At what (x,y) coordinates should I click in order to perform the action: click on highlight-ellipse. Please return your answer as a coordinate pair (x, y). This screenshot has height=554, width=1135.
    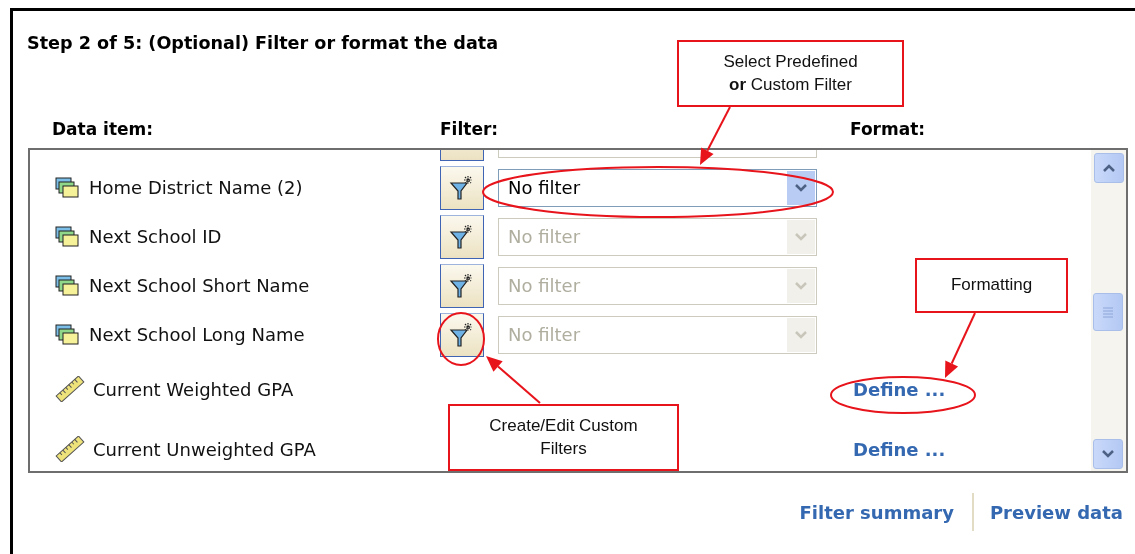
    Looking at the image, I should click on (461, 339).